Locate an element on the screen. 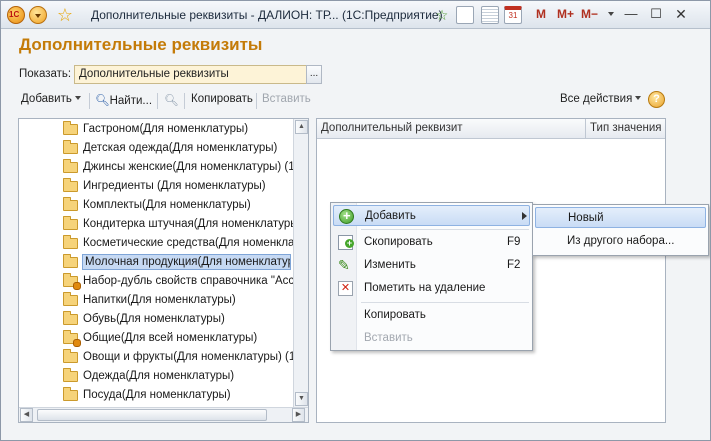 The height and width of the screenshot is (441, 711). tree-horizontal-scrollbar: ◀ ▶ is located at coordinates (163, 414).